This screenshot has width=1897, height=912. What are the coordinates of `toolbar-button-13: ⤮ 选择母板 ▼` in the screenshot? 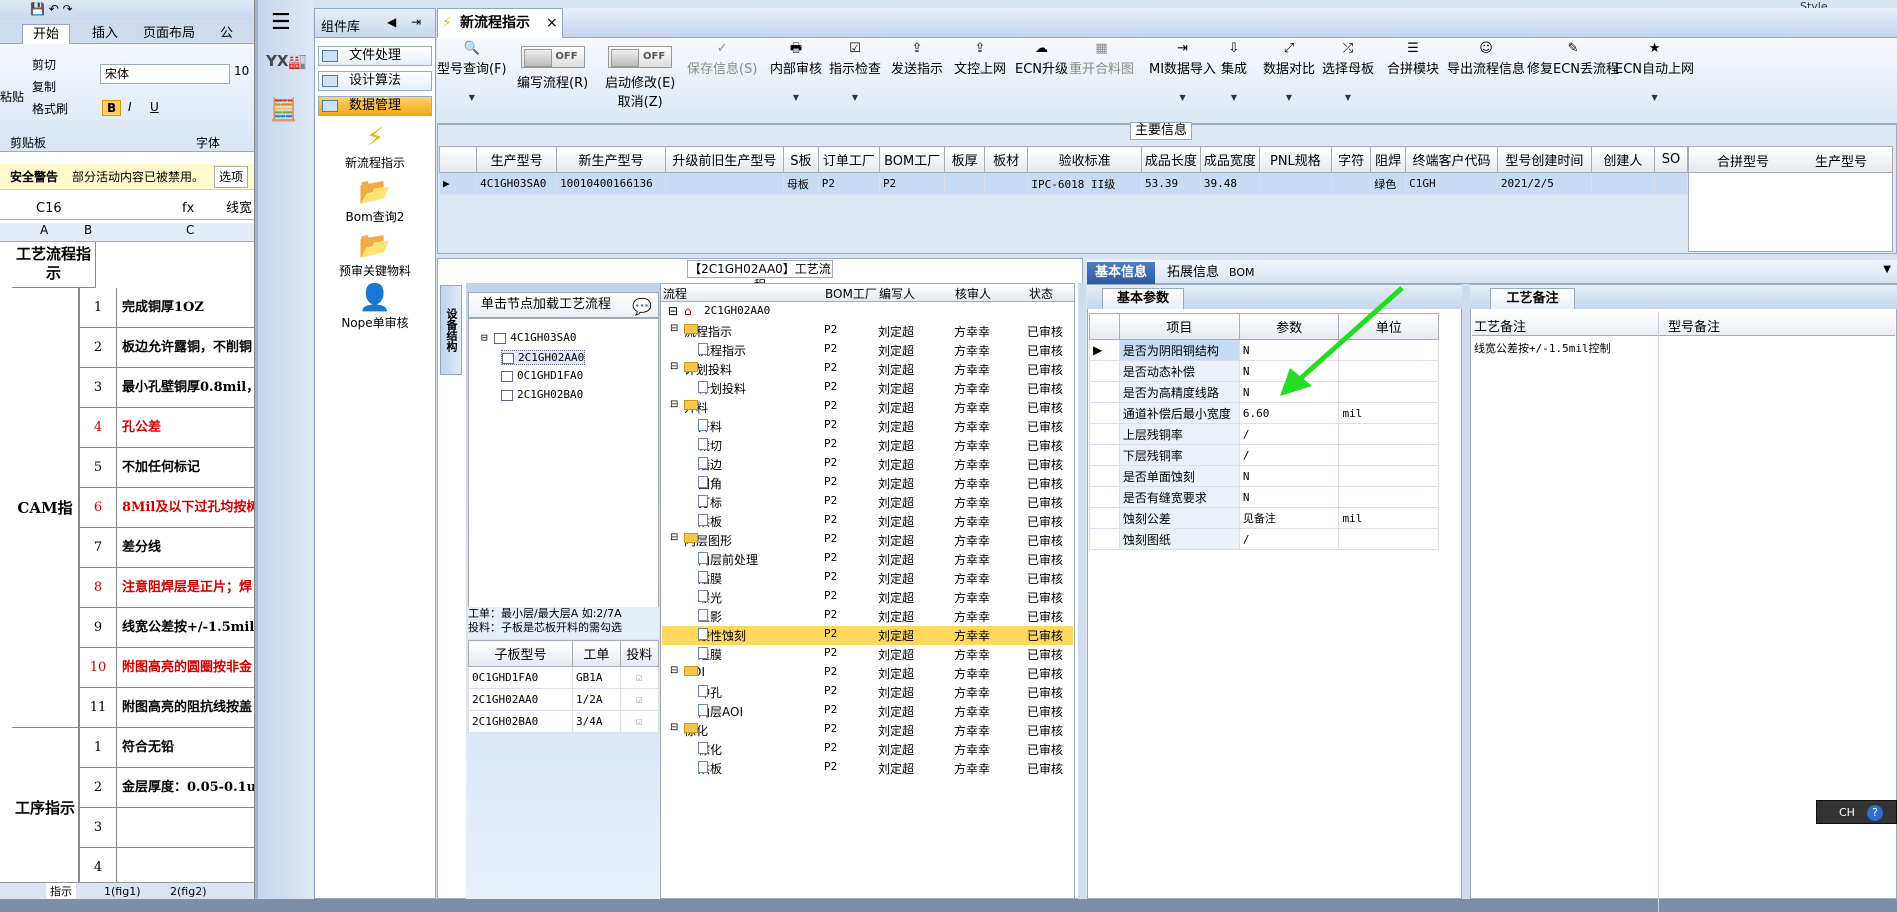 It's located at (1348, 71).